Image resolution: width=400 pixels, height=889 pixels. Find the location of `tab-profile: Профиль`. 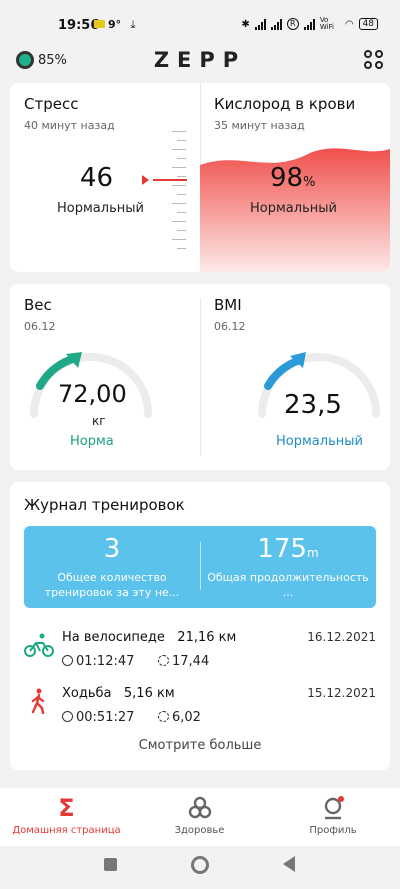

tab-profile: Профиль is located at coordinates (333, 817).